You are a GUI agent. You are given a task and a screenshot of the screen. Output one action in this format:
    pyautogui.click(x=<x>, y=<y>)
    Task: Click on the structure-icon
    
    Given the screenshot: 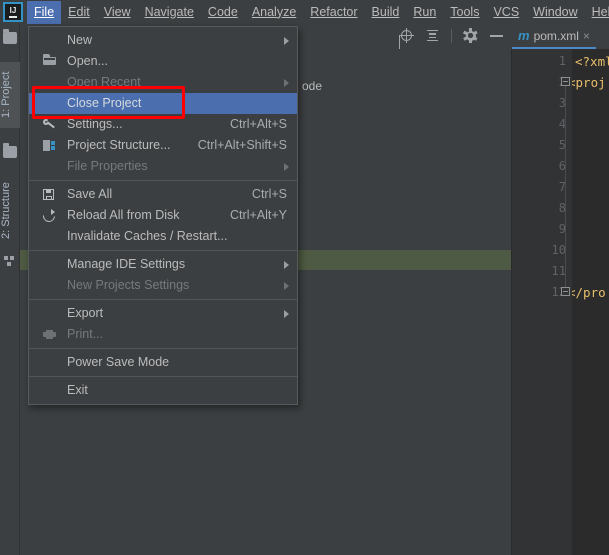 What is the action you would take?
    pyautogui.click(x=9, y=261)
    